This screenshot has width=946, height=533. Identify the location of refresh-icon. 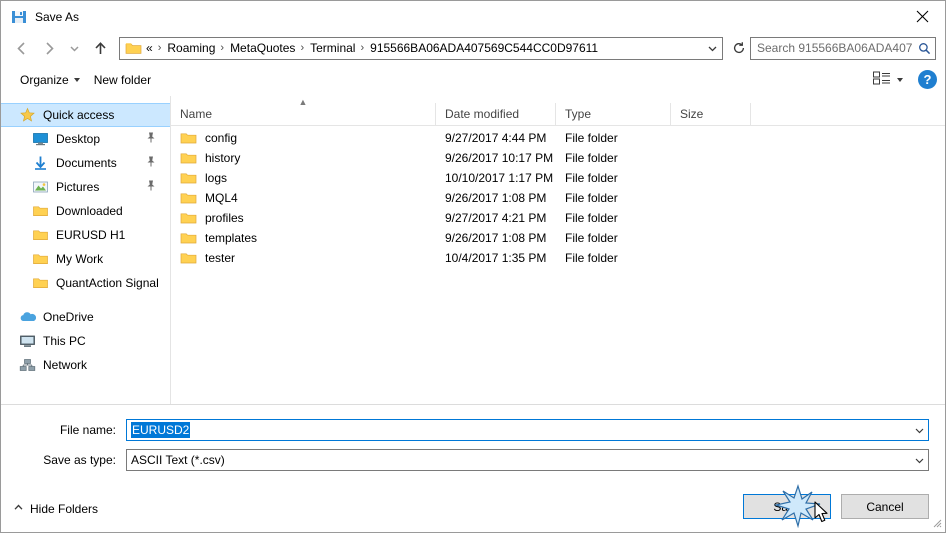
(739, 48).